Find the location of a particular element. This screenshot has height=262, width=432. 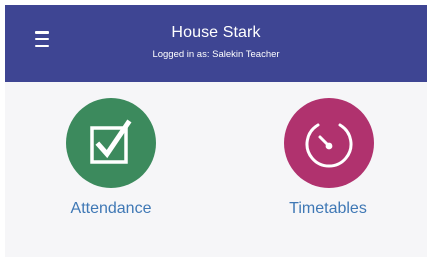

checkbox-check-icon is located at coordinates (111, 141).